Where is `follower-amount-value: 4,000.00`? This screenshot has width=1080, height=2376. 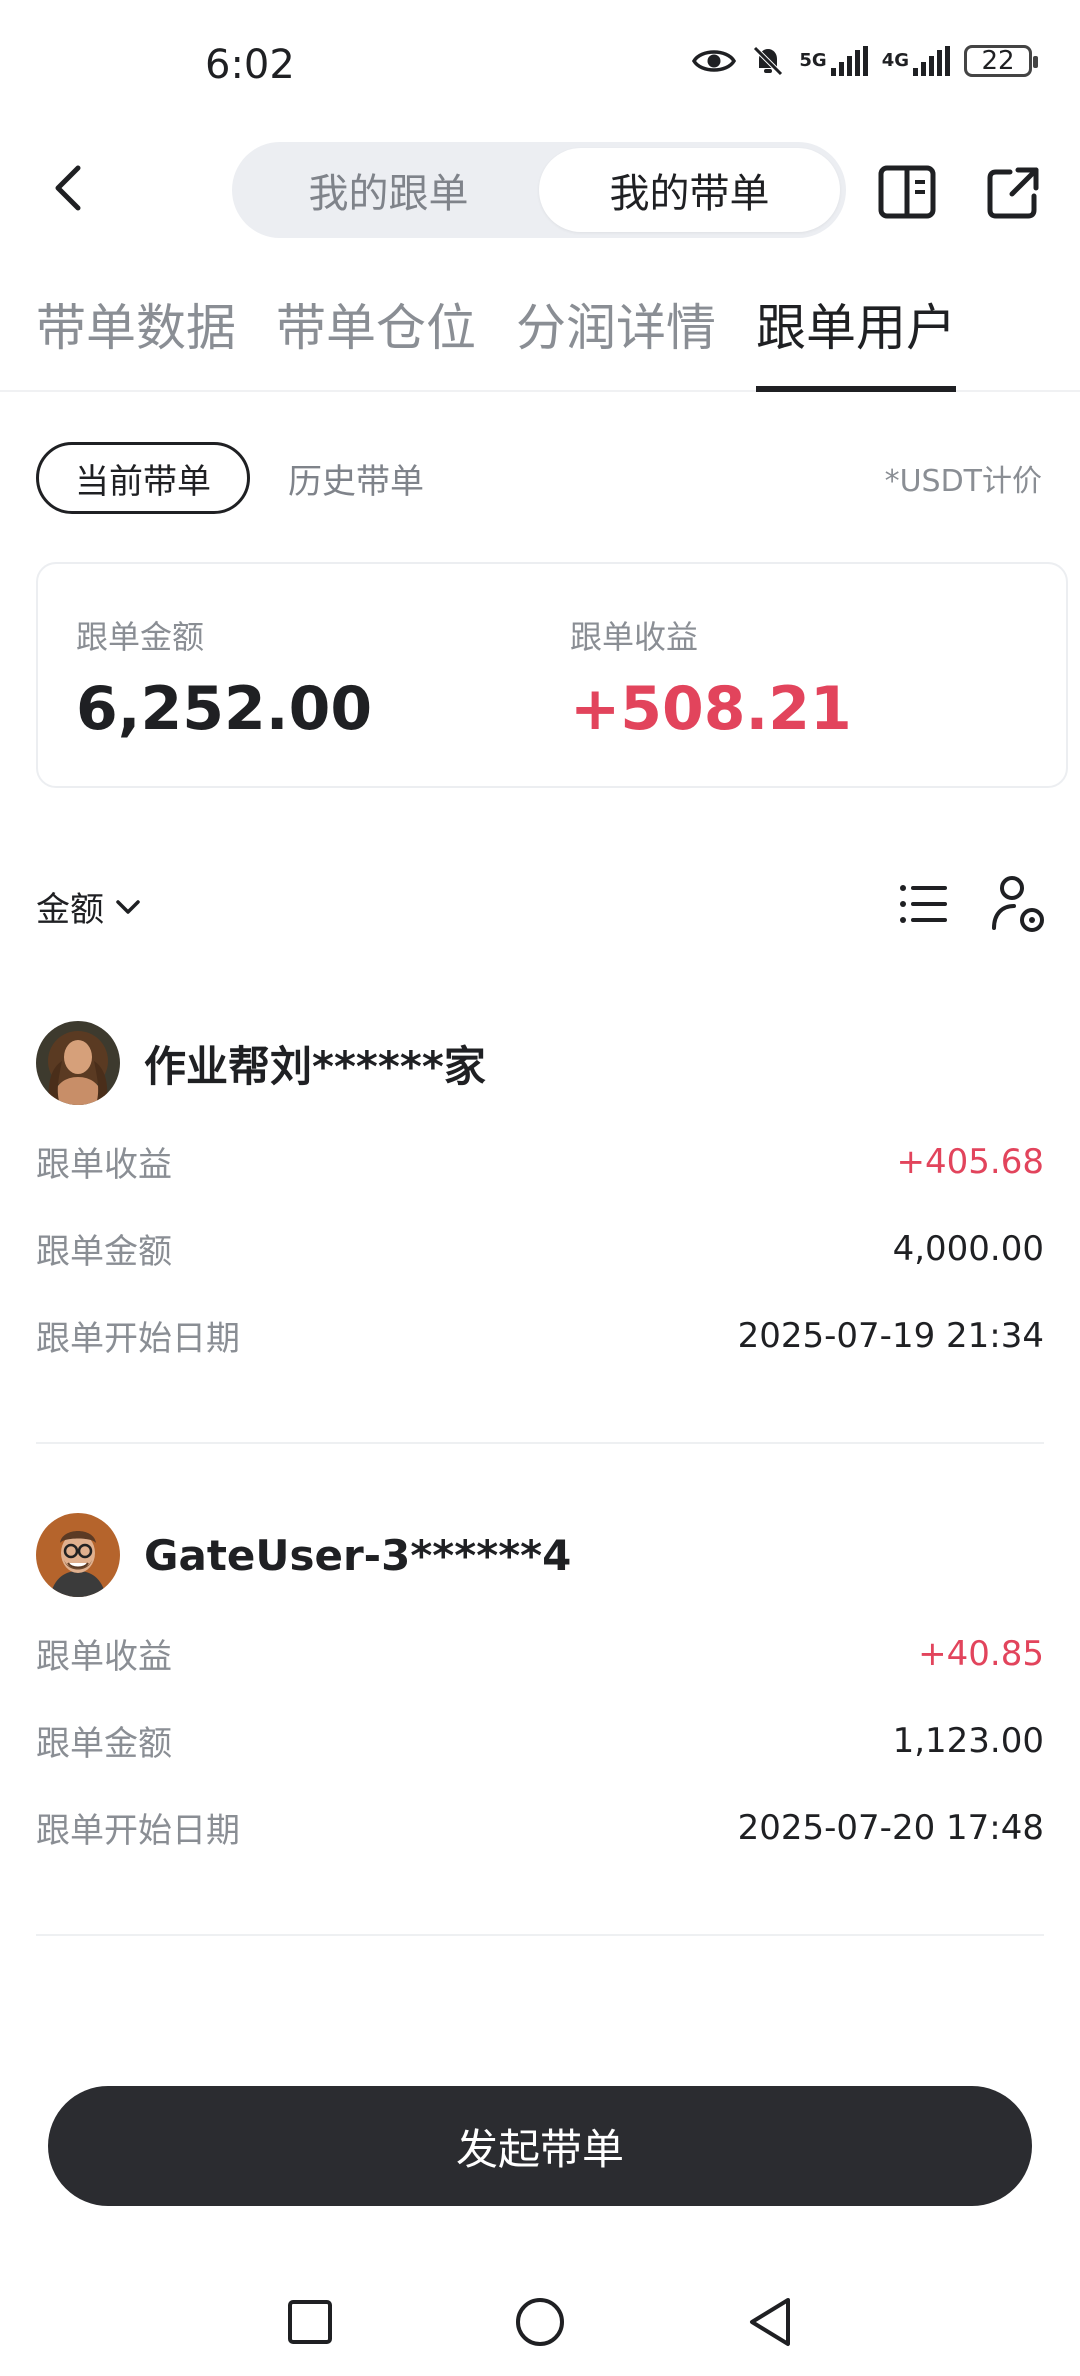 follower-amount-value: 4,000.00 is located at coordinates (968, 1248).